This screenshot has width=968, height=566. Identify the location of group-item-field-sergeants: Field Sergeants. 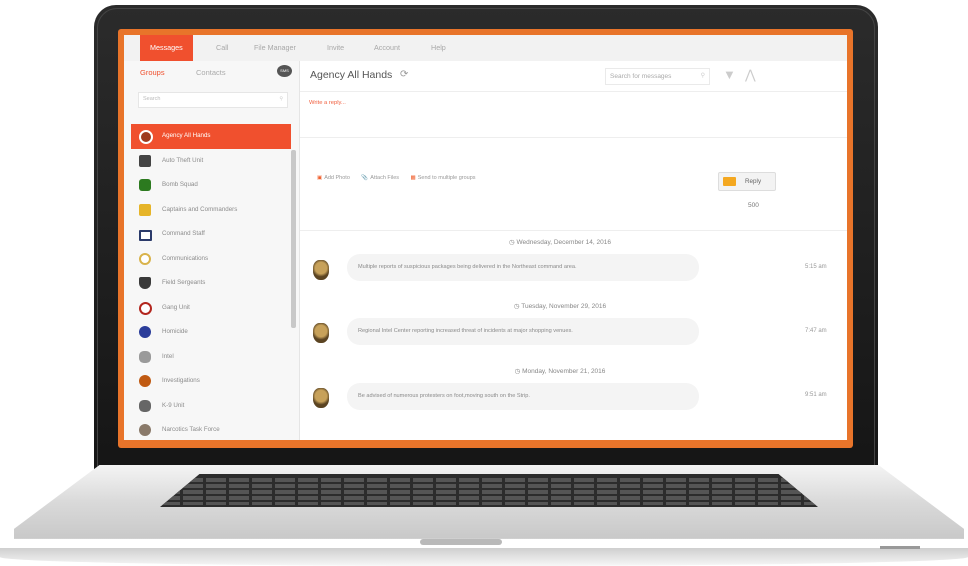
(211, 283).